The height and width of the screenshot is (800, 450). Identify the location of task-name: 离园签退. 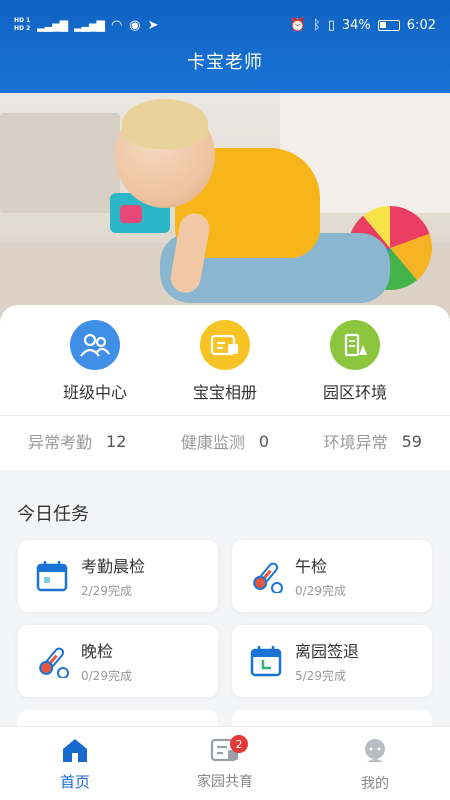
(327, 651).